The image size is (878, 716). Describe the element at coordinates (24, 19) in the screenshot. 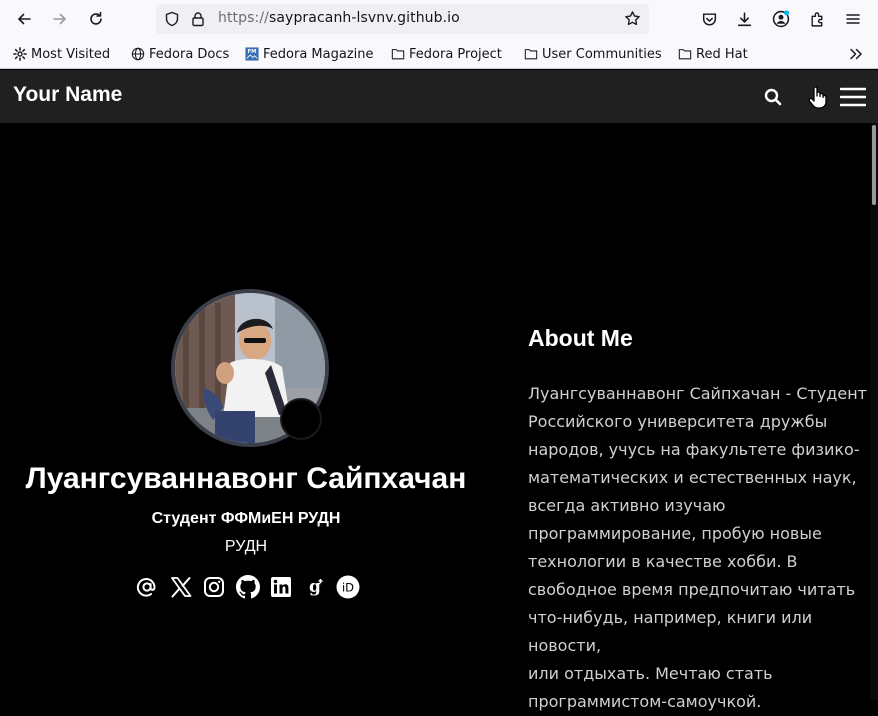

I see `back-arrow-icon` at that location.